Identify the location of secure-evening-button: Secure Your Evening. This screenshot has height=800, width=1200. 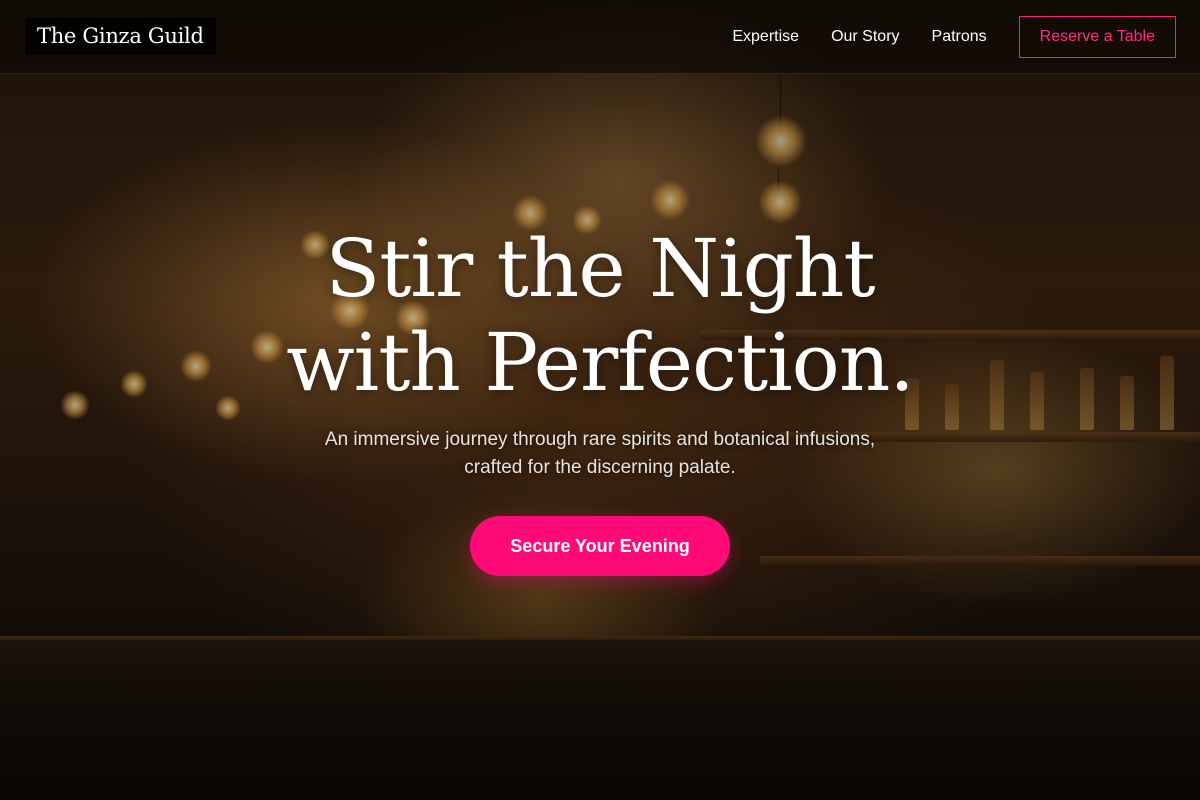
(600, 546).